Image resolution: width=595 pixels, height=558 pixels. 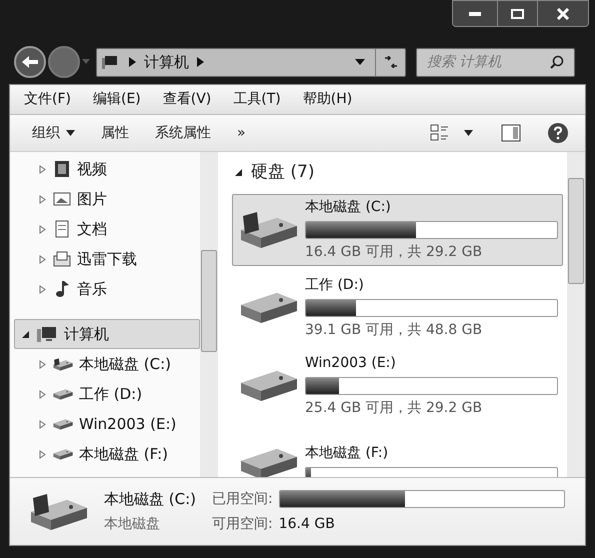 I want to click on back-button, so click(x=30, y=62).